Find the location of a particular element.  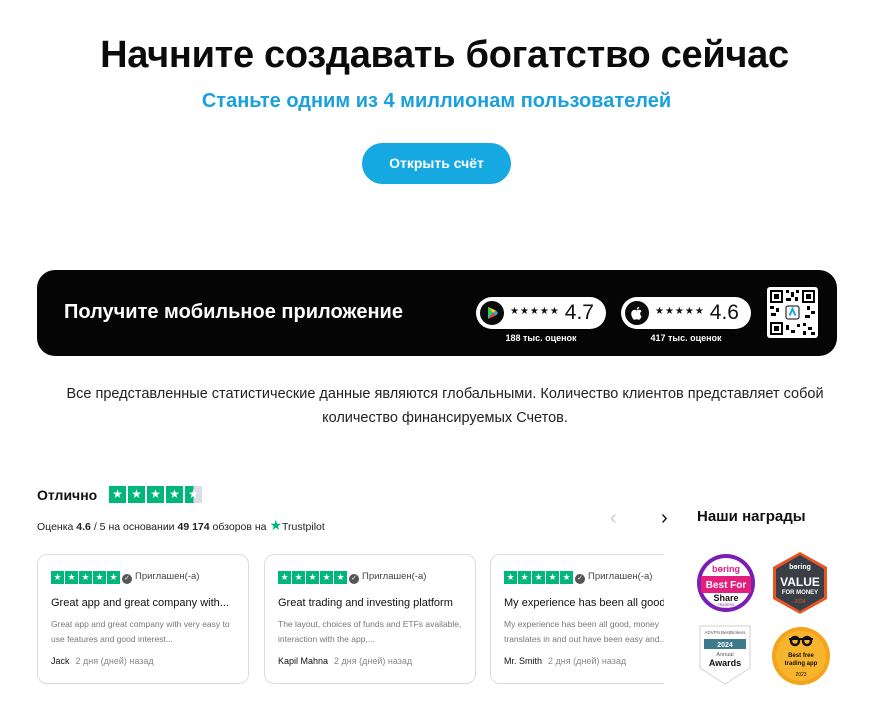

trustpilot-review-count: 49 174 is located at coordinates (193, 527).